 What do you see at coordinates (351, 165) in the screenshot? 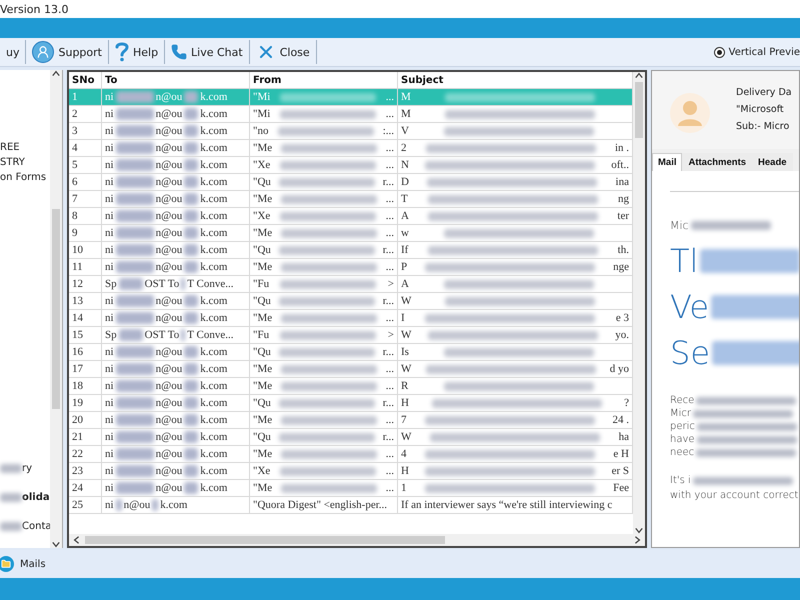
I see `table-row: 5 ni n@ou k.com "Xe ... N oft..` at bounding box center [351, 165].